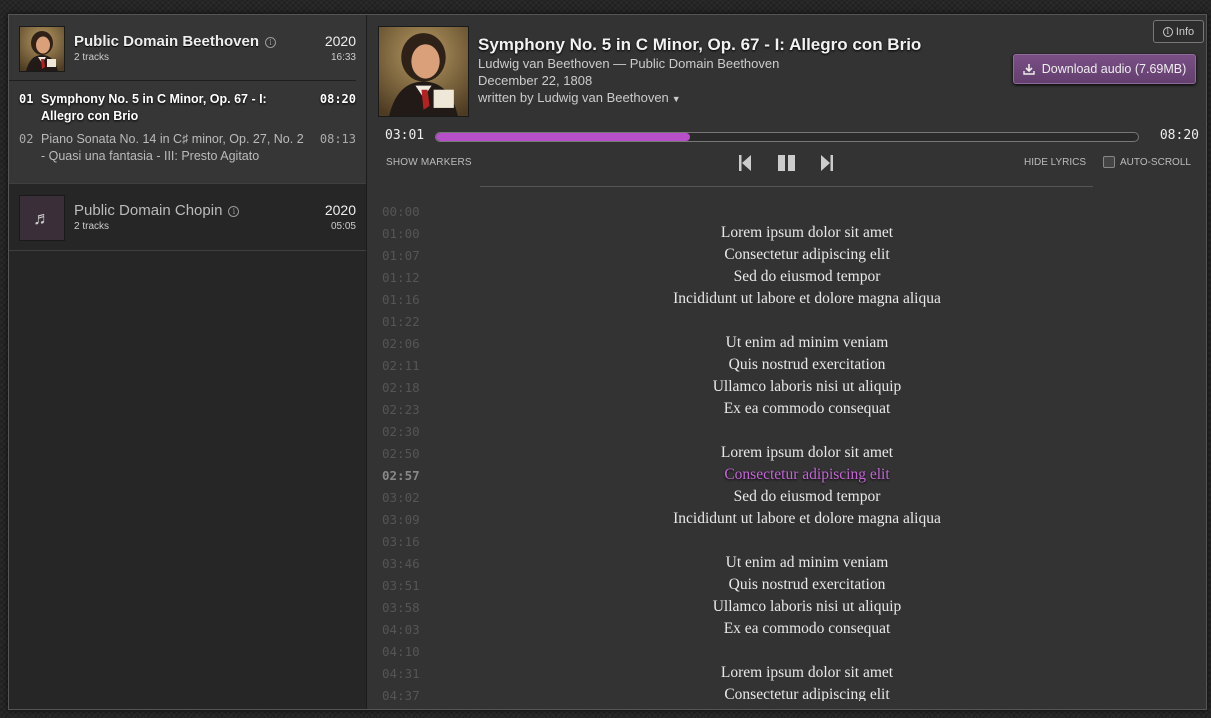 The width and height of the screenshot is (1211, 718). What do you see at coordinates (175, 41) in the screenshot?
I see `album-title: Public Domain Beethoven i` at bounding box center [175, 41].